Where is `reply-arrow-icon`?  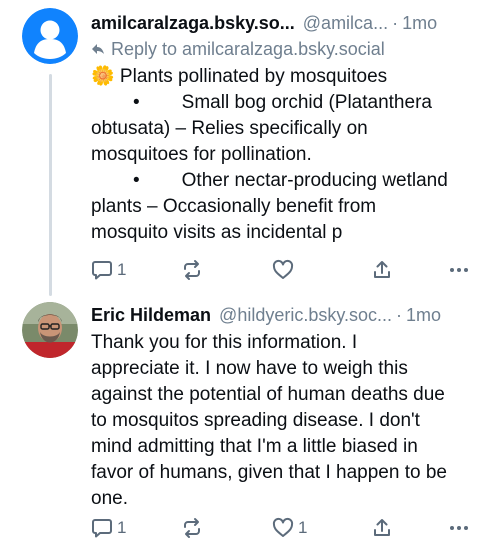 reply-arrow-icon is located at coordinates (98, 49).